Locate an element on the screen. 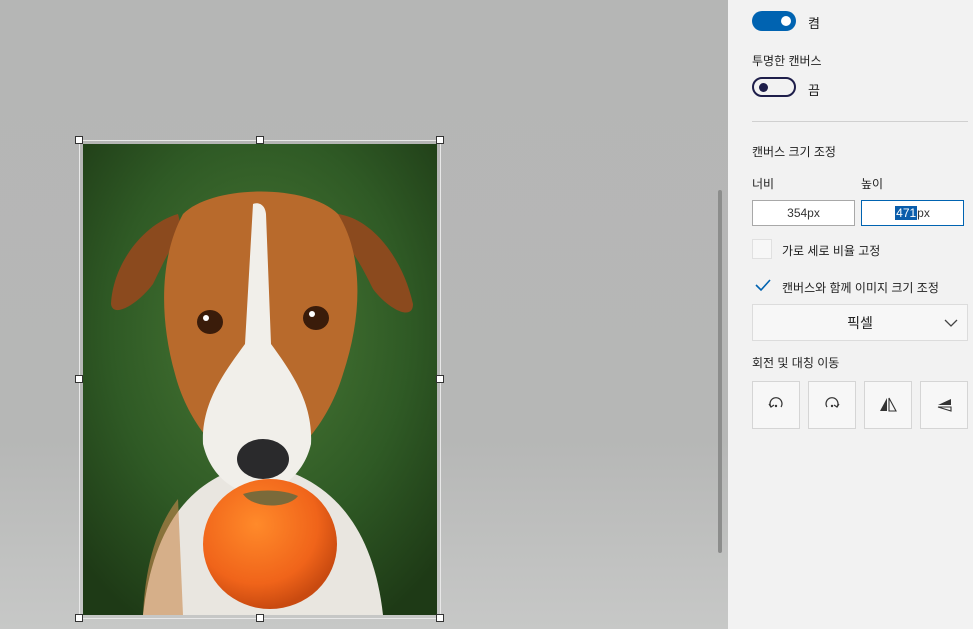 The height and width of the screenshot is (629, 973). rotate-left-icon is located at coordinates (775, 402).